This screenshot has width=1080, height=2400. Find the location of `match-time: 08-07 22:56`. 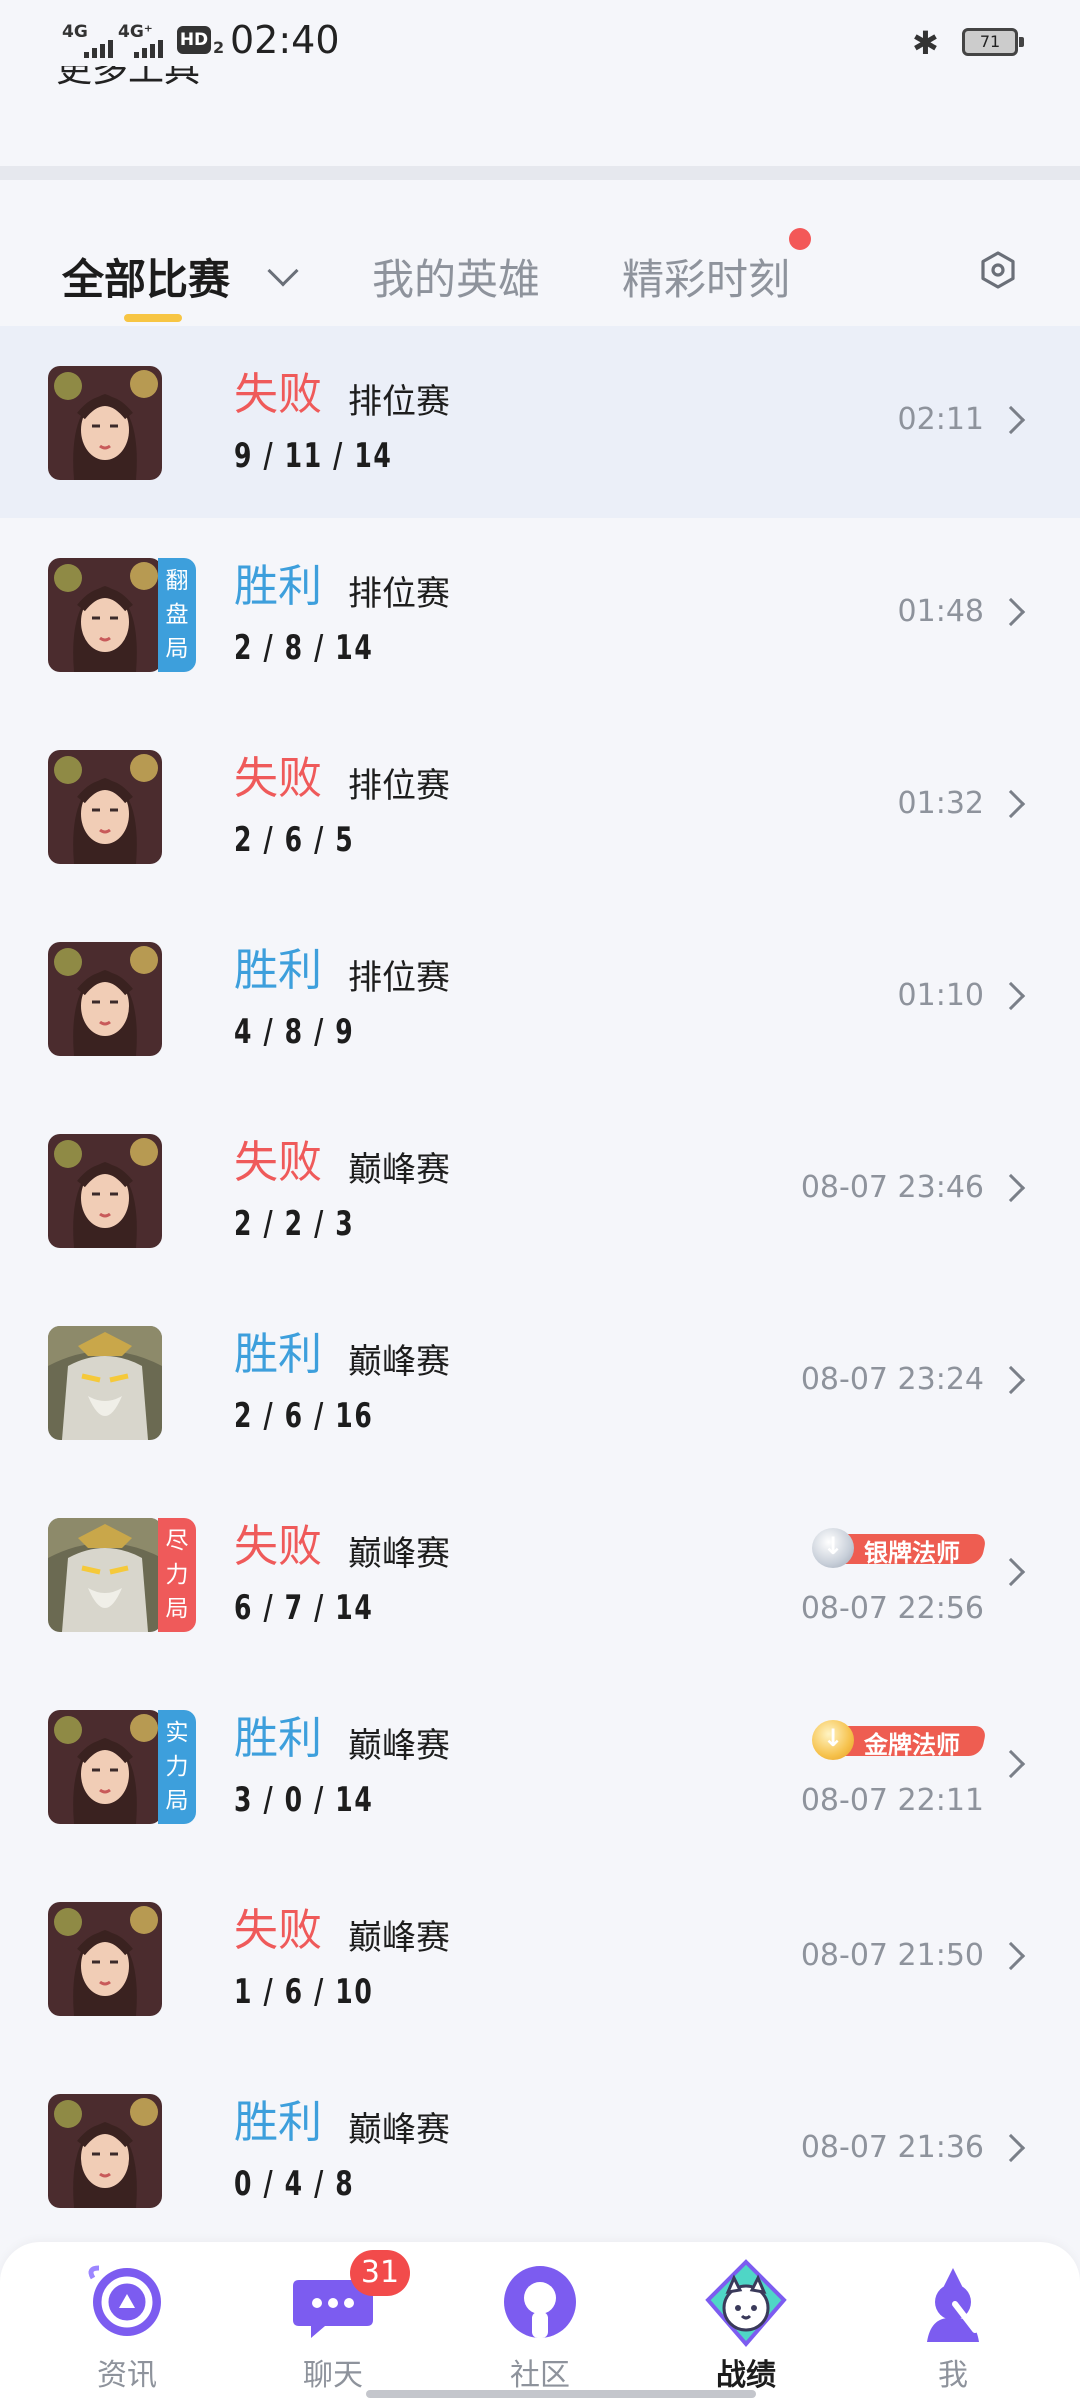

match-time: 08-07 22:56 is located at coordinates (892, 1608).